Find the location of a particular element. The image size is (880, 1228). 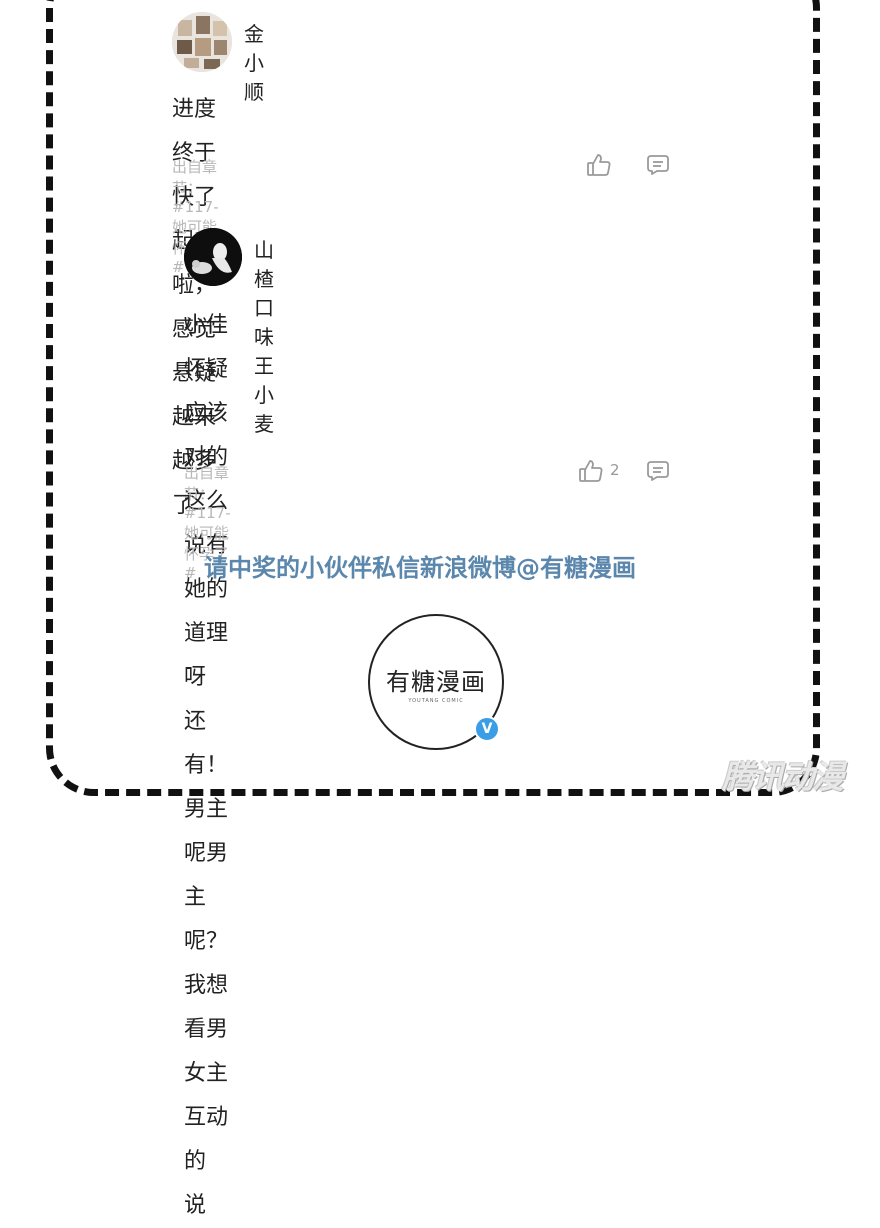

comment-line: 还有！男主呢男主呢？我想看男女主互动的 is located at coordinates (206, 941).